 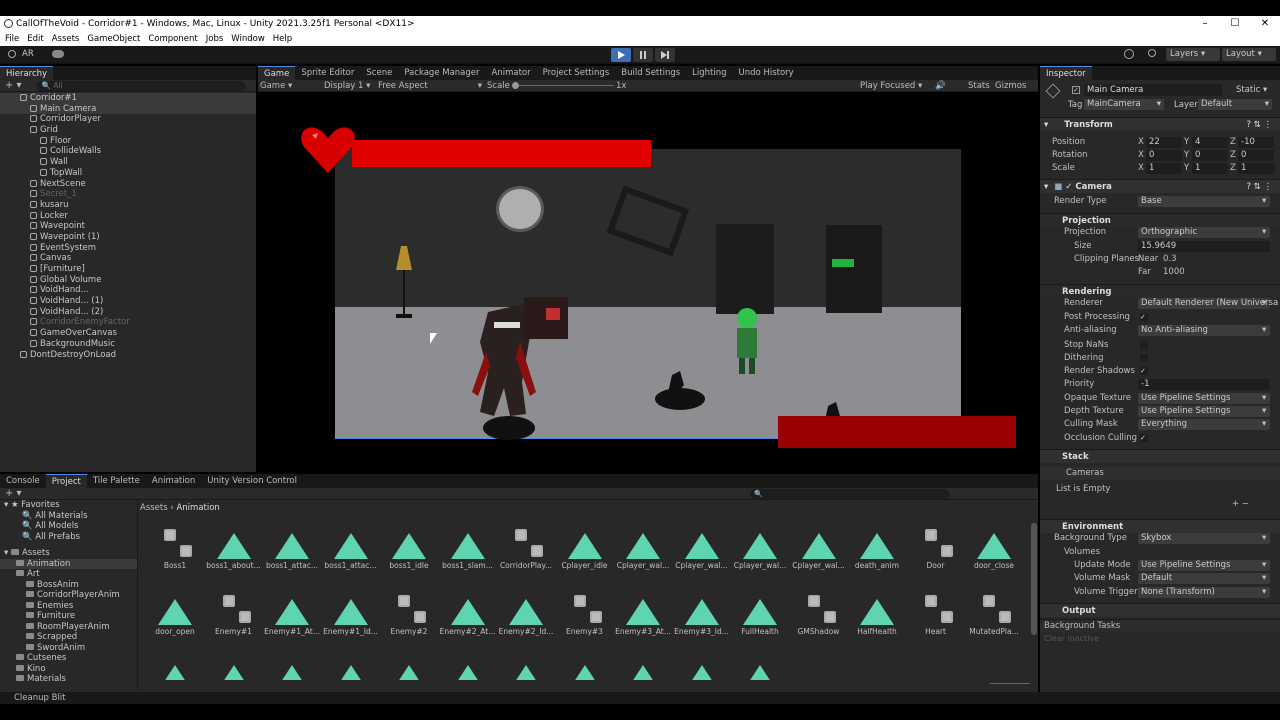 What do you see at coordinates (68, 563) in the screenshot?
I see `folder-item: Animation` at bounding box center [68, 563].